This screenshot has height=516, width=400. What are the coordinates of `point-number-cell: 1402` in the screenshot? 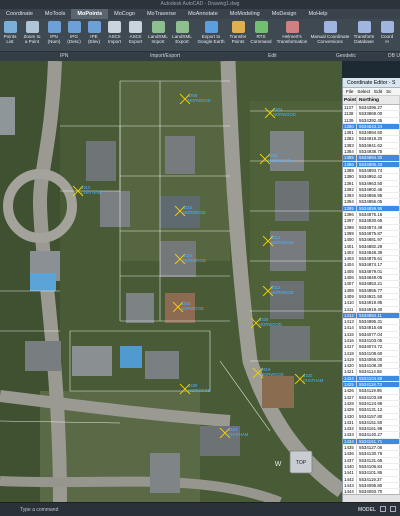 It's located at (350, 252).